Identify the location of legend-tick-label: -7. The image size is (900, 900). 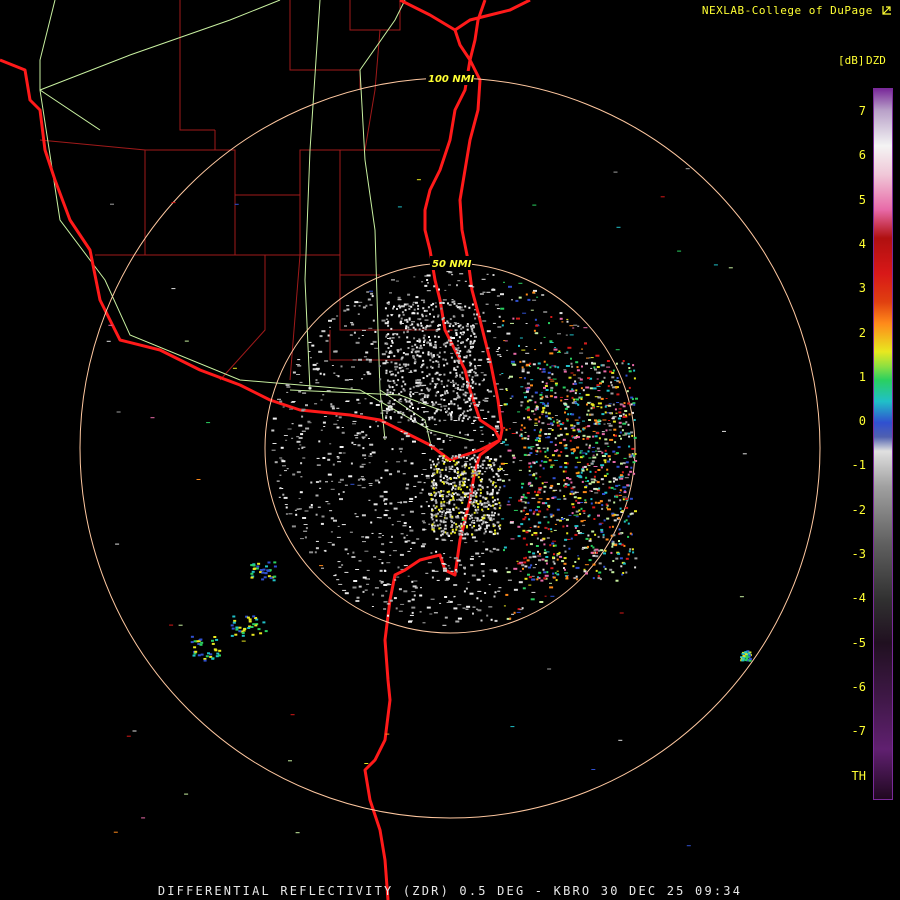
(858, 731).